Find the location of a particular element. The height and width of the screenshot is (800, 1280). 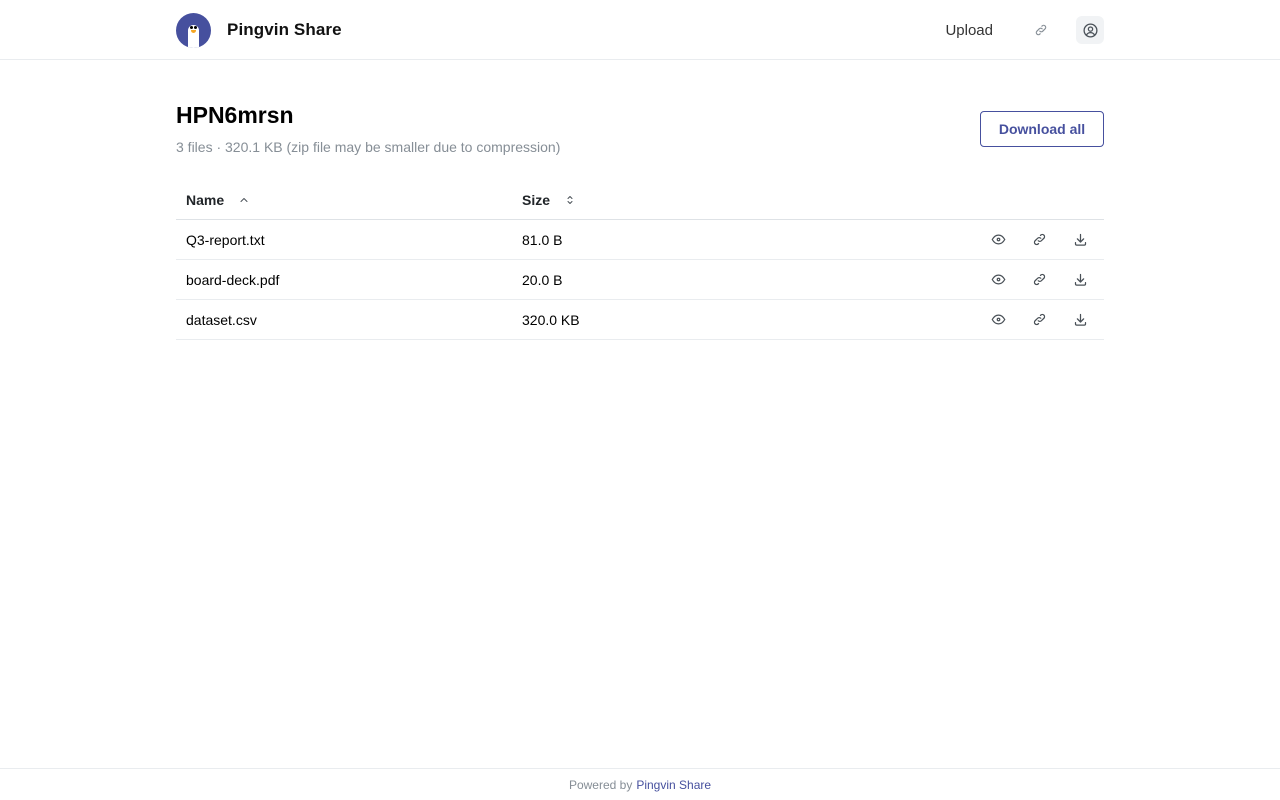

footer-link: Pingvin Share is located at coordinates (673, 785).